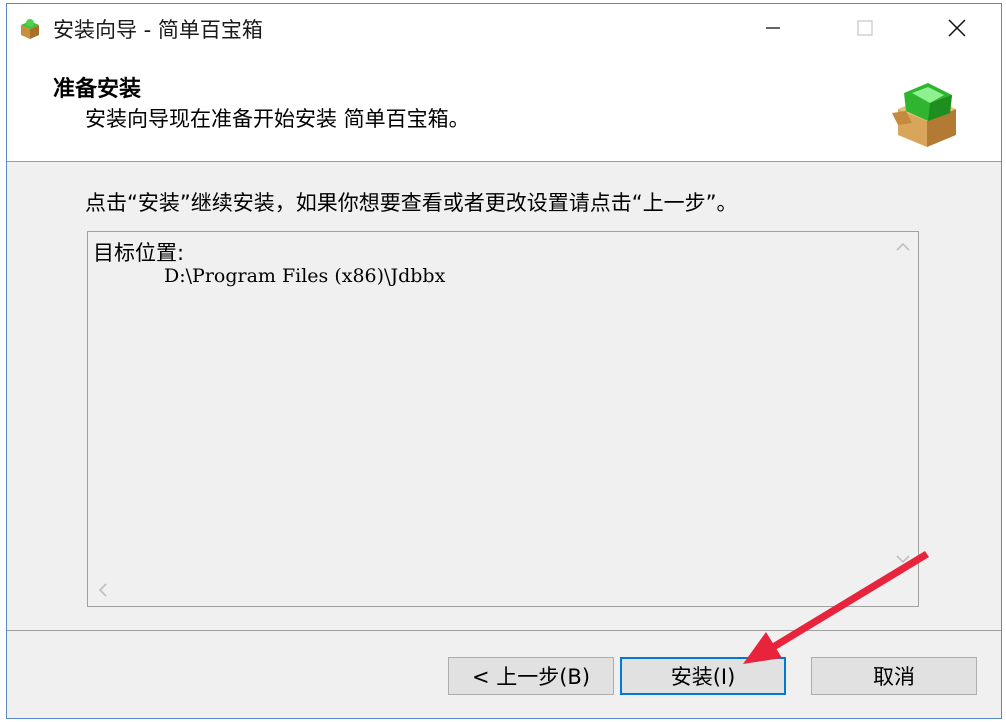 Image resolution: width=1006 pixels, height=722 pixels. Describe the element at coordinates (504, 630) in the screenshot. I see `button-area-divider` at that location.